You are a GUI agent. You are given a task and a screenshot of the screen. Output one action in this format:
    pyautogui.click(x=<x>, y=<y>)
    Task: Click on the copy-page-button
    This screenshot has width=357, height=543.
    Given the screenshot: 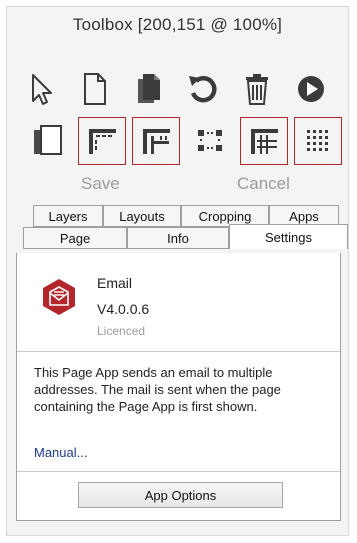 What is the action you would take?
    pyautogui.click(x=149, y=89)
    